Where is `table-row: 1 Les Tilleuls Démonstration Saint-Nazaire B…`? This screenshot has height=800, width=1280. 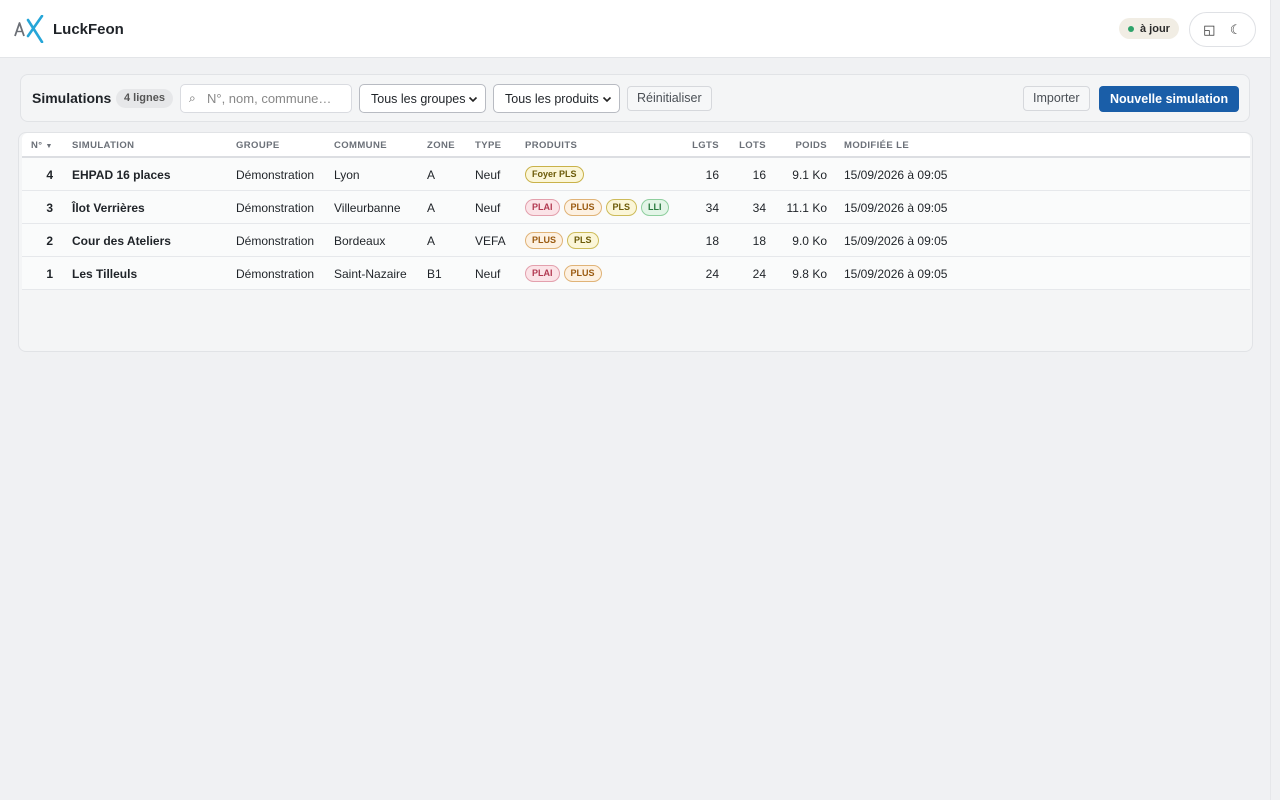
table-row: 1 Les Tilleuls Démonstration Saint-Nazaire B… is located at coordinates (636, 273).